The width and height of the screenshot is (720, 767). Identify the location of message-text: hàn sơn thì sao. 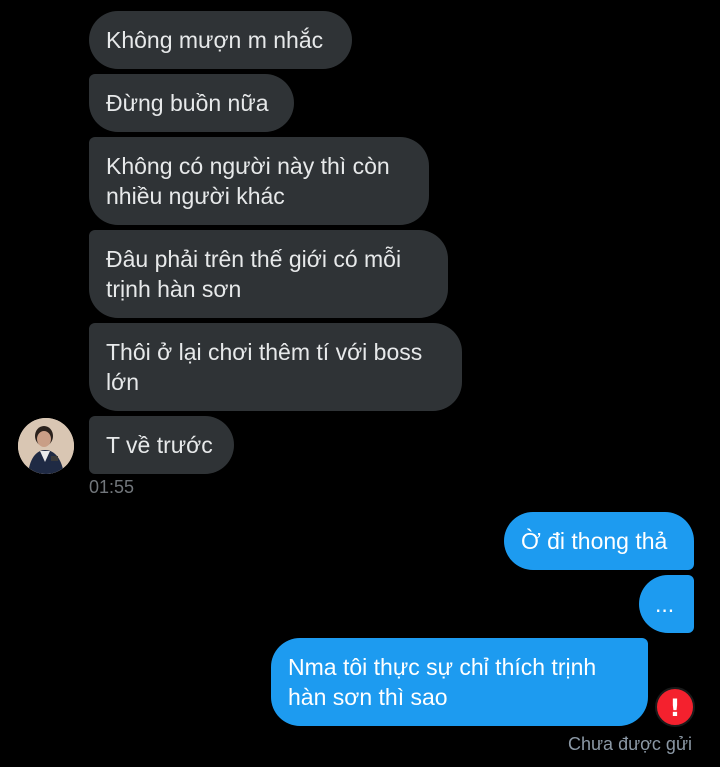
(368, 697).